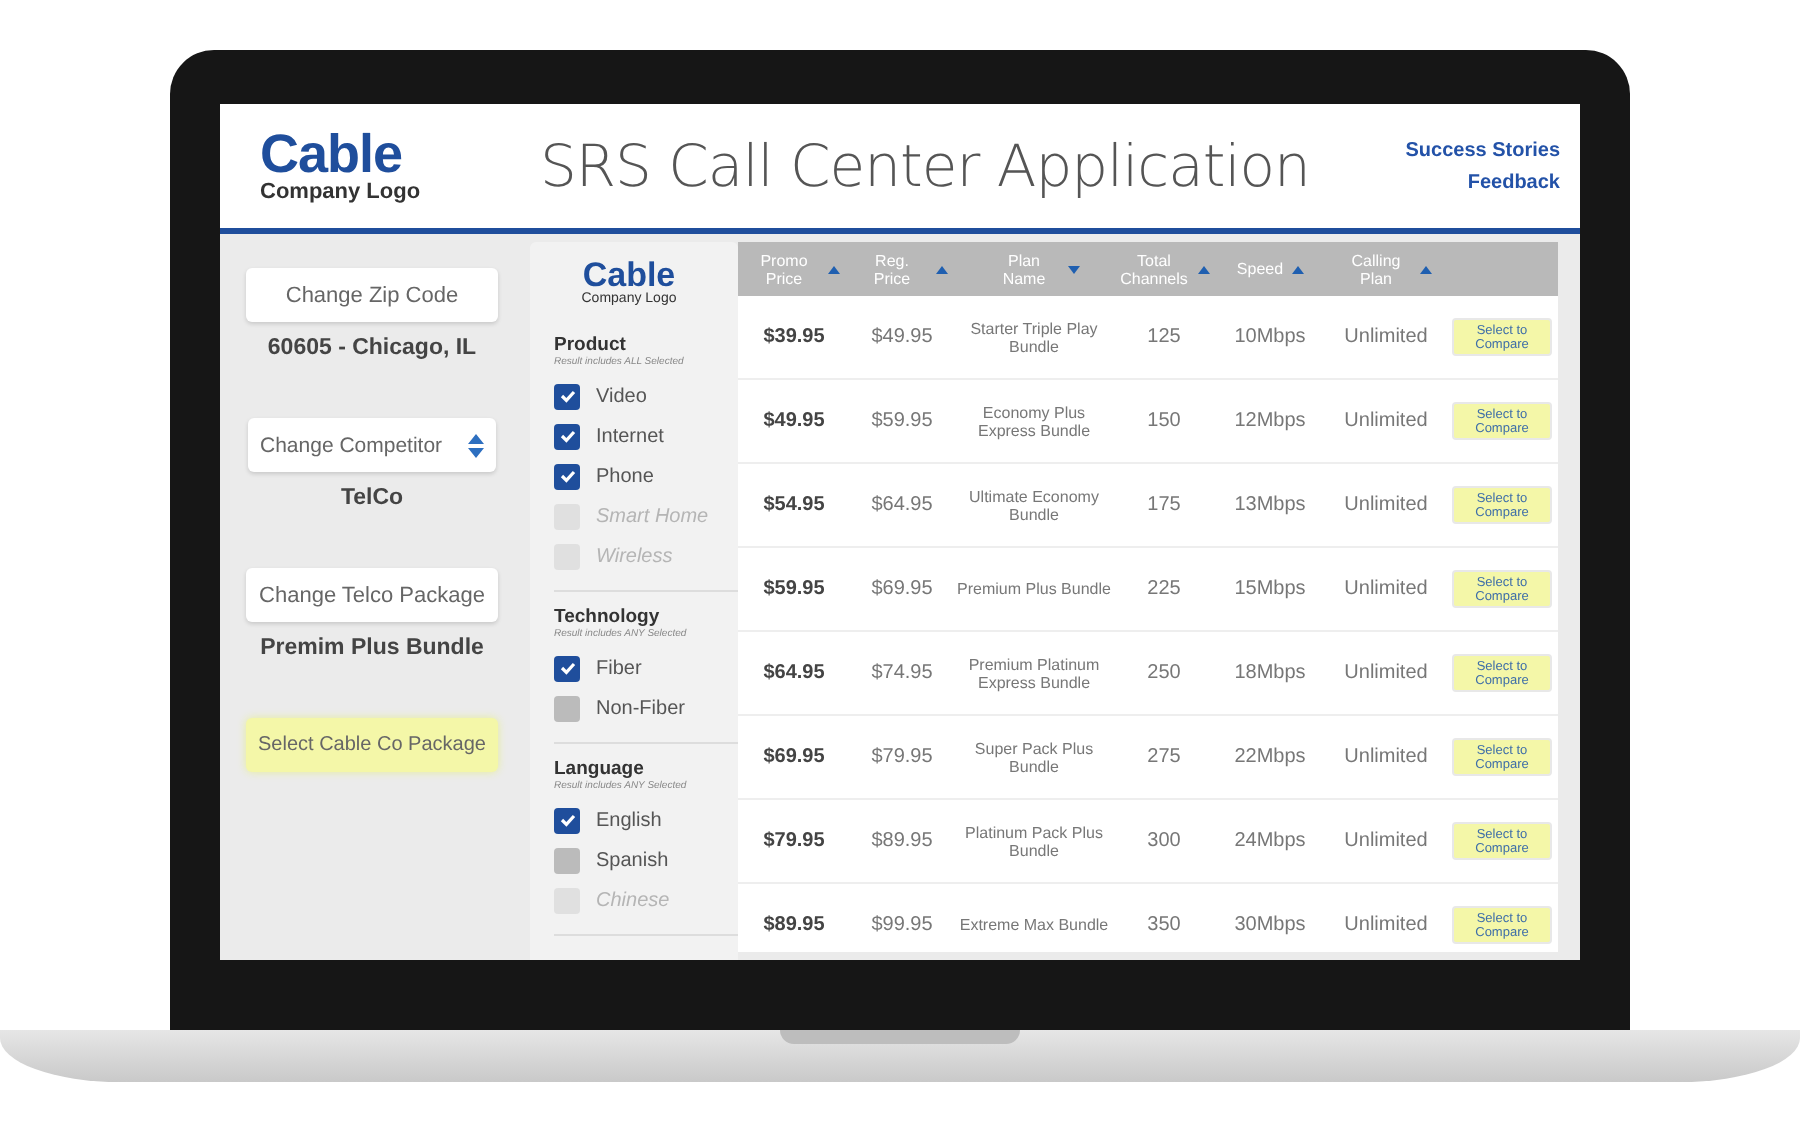  What do you see at coordinates (1270, 338) in the screenshot?
I see `speed-value: 10Mbps` at bounding box center [1270, 338].